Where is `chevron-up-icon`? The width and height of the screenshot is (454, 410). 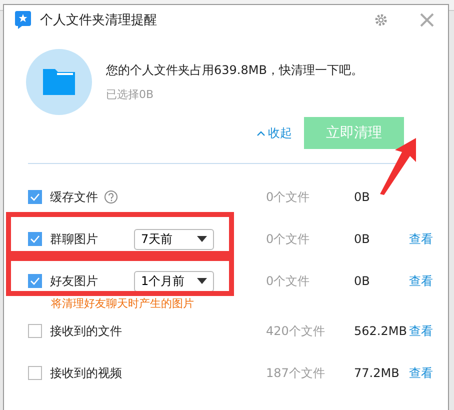 chevron-up-icon is located at coordinates (261, 133).